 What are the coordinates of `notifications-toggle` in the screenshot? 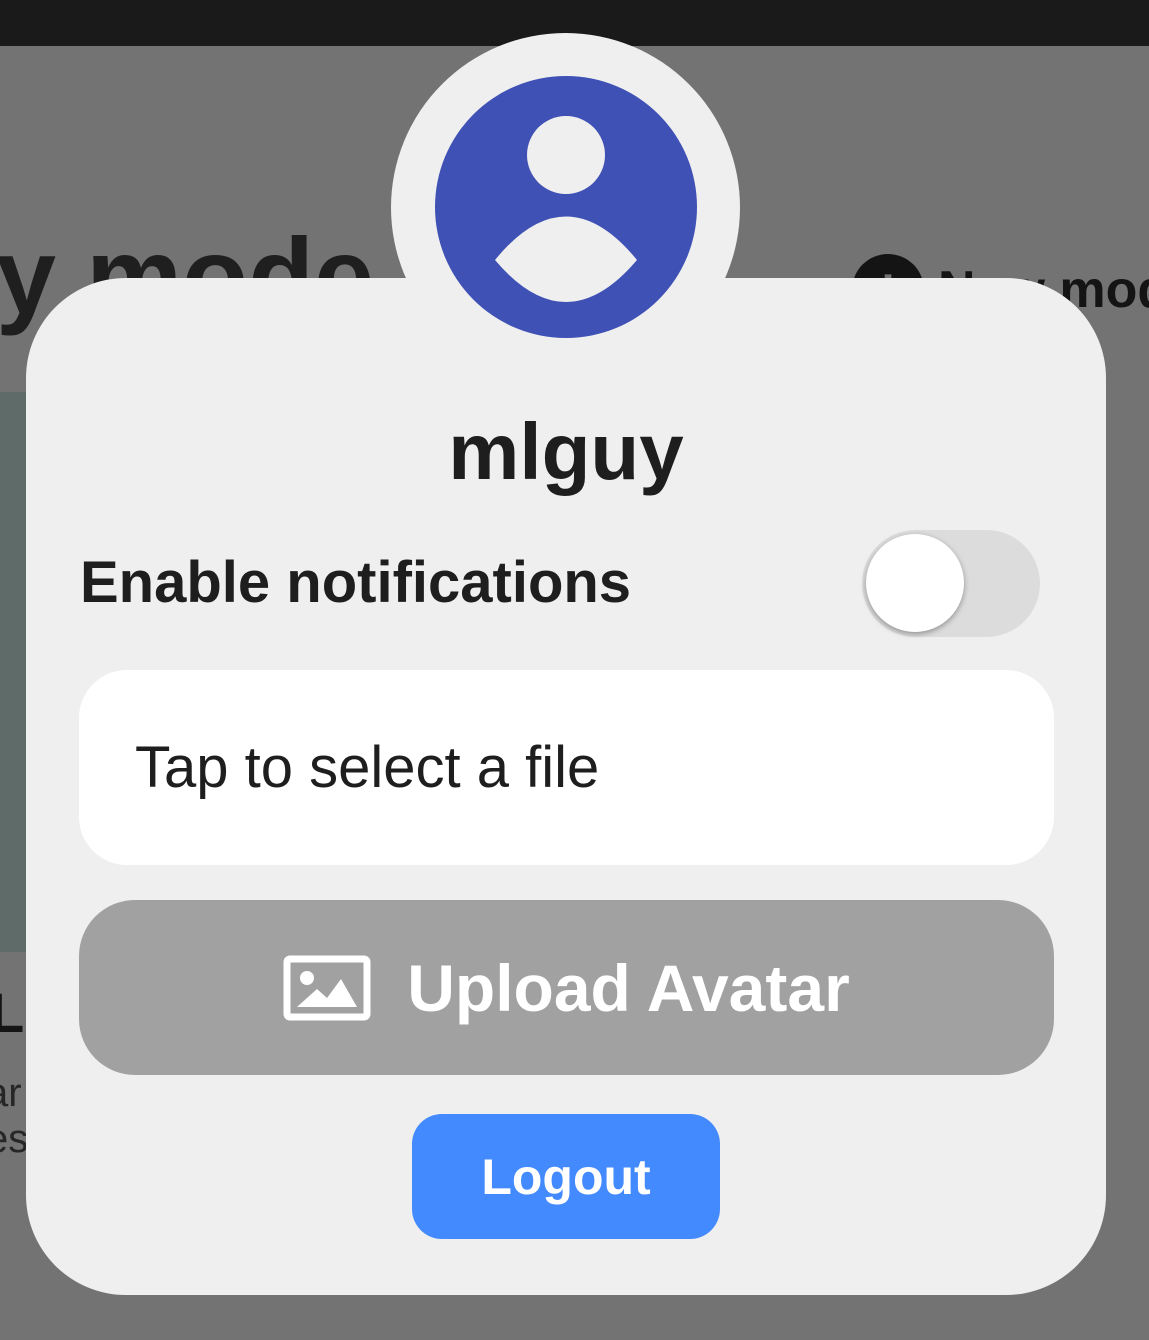 It's located at (951, 583).